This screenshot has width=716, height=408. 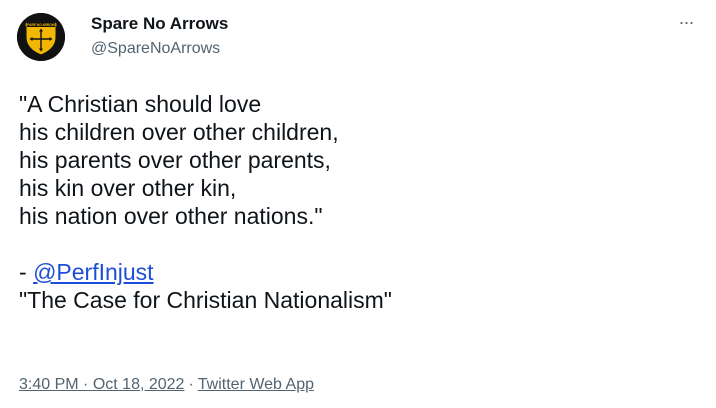 I want to click on tweet-meta: 3:40 PM · Oct 18, 2022 · Twitter Web App, so click(x=166, y=385).